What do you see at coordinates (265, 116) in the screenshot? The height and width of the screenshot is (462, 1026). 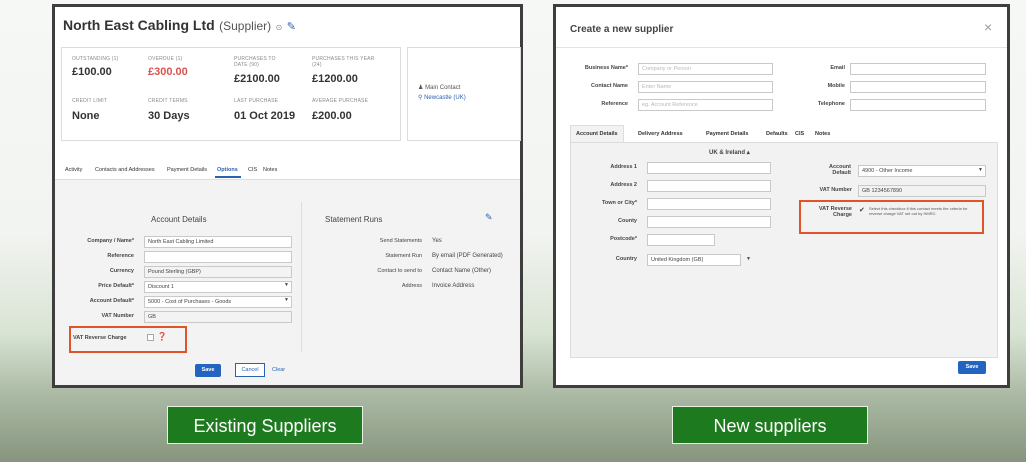 I see `stat-value: 01 Oct 2019` at bounding box center [265, 116].